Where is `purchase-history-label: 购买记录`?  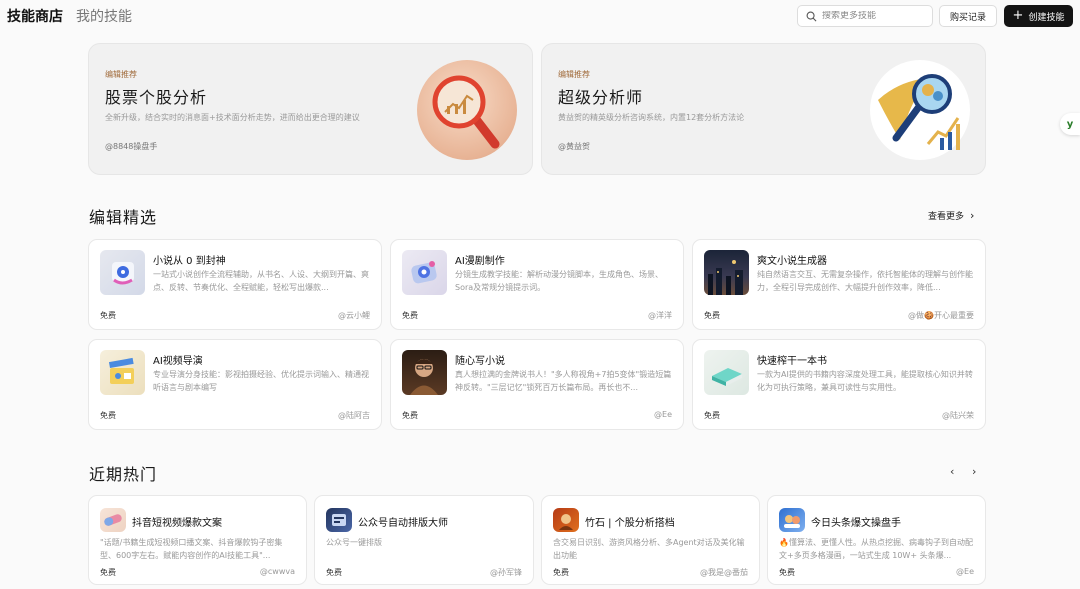
purchase-history-label: 购买记录 is located at coordinates (967, 17).